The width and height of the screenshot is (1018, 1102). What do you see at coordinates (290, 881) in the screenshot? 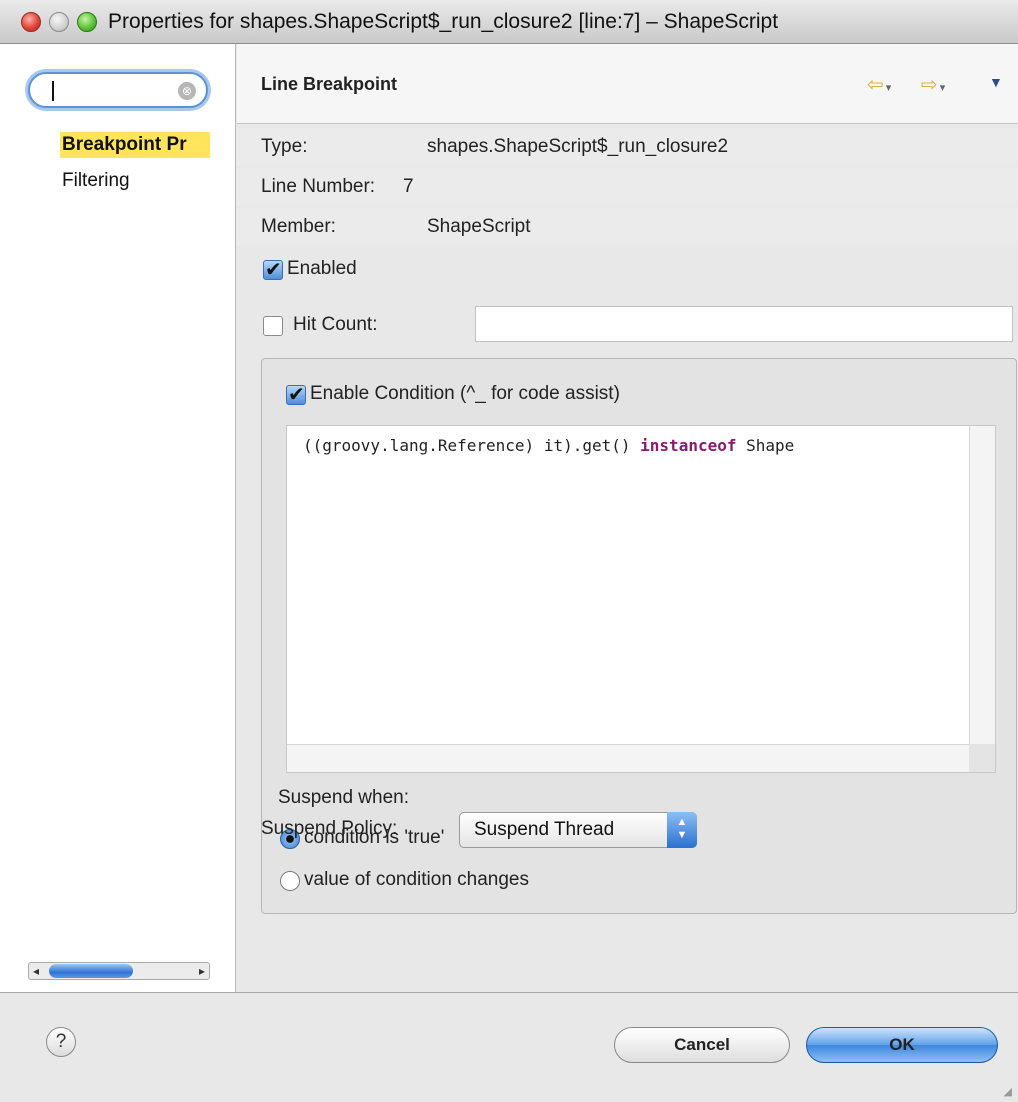
I see `condition-changes-radio` at bounding box center [290, 881].